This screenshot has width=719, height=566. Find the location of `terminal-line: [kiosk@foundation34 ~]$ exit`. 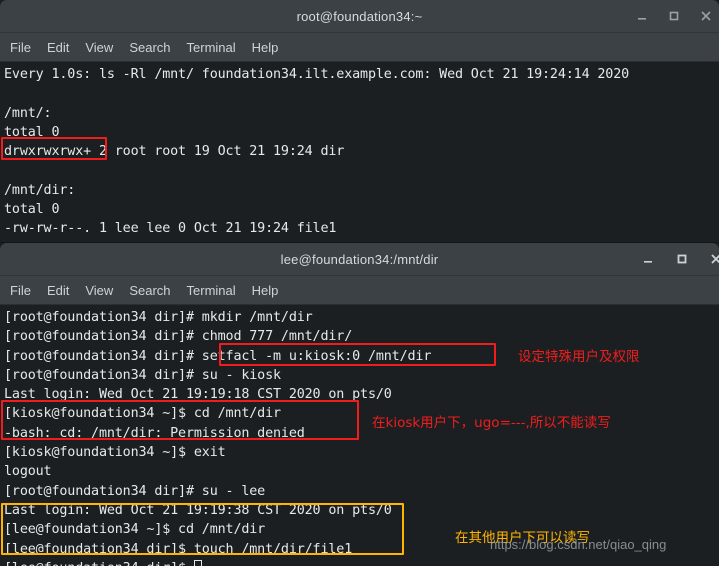

terminal-line: [kiosk@foundation34 ~]$ exit is located at coordinates (115, 453).